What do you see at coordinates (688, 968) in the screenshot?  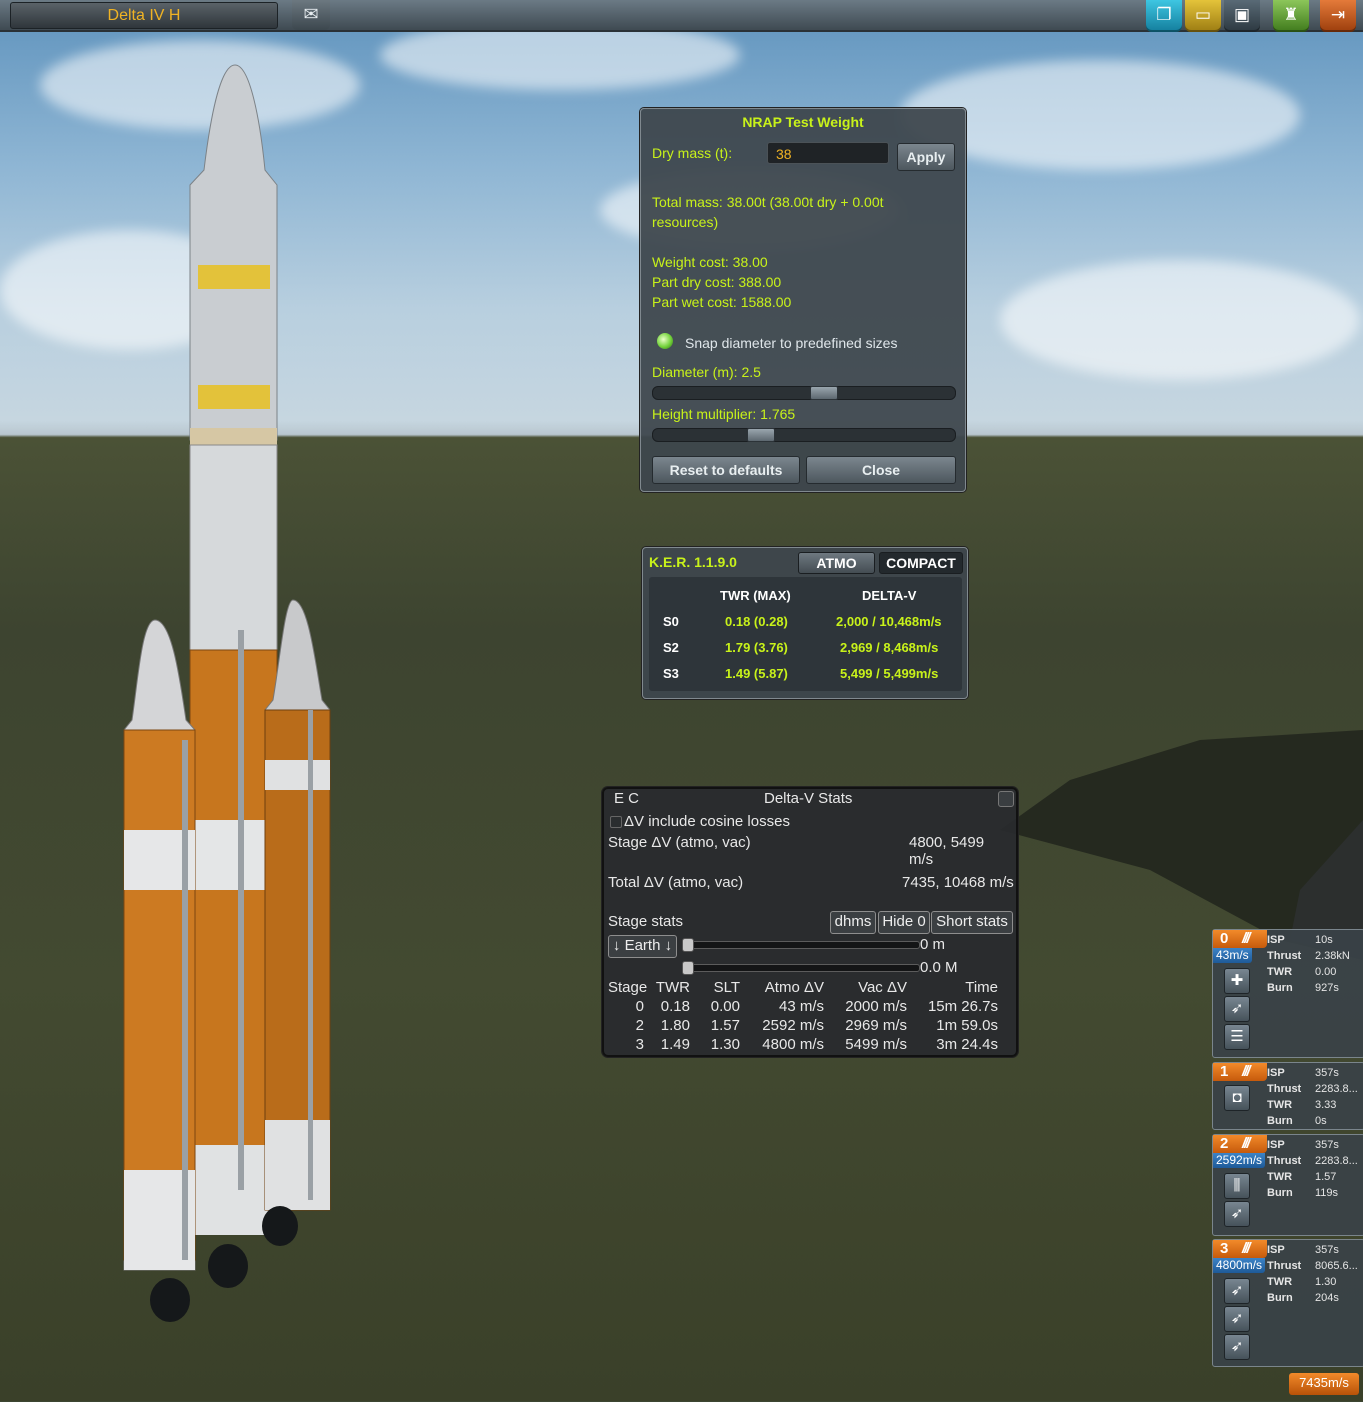 I see `mach-slider-knob` at bounding box center [688, 968].